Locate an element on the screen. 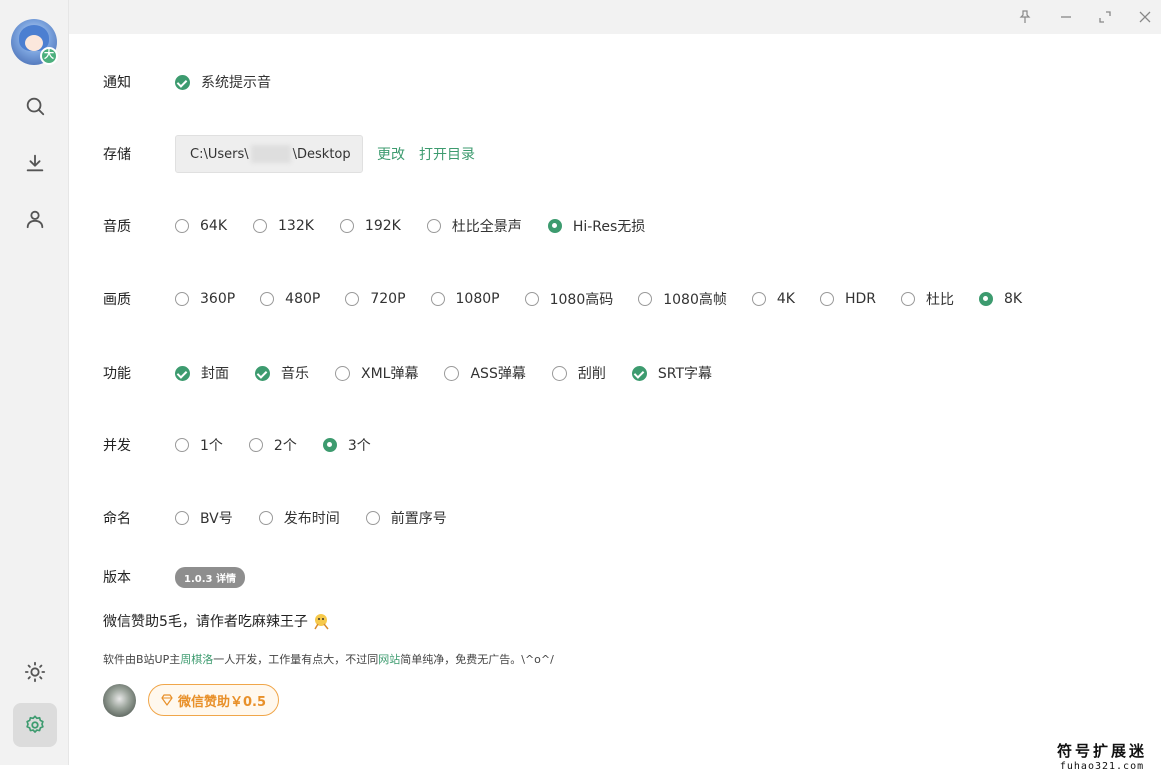 The width and height of the screenshot is (1161, 777). minimize-button is located at coordinates (1066, 17).